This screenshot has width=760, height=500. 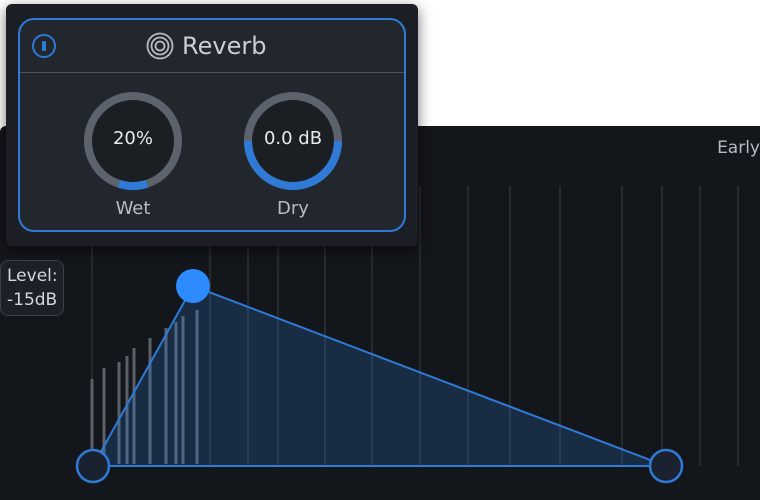 I want to click on module-header: Reverb, so click(x=212, y=46).